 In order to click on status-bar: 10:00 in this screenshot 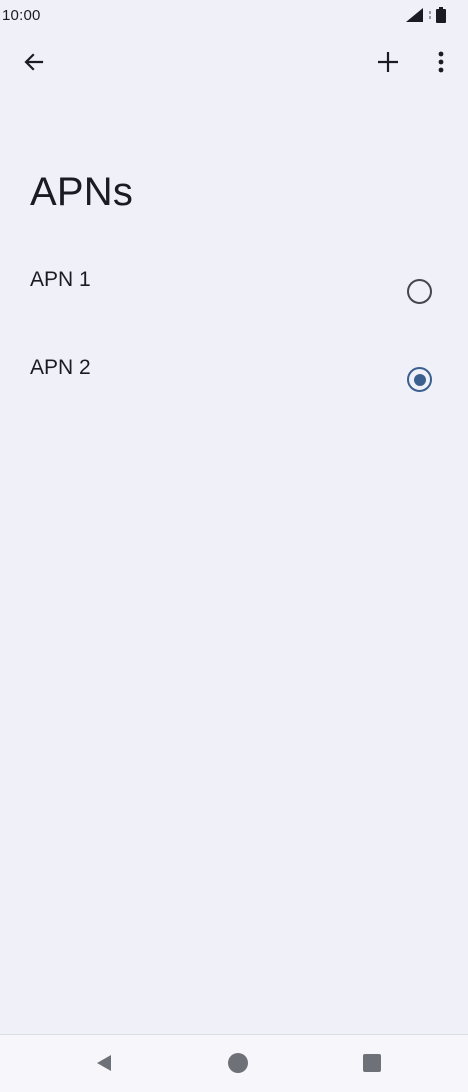, I will do `click(234, 16)`.